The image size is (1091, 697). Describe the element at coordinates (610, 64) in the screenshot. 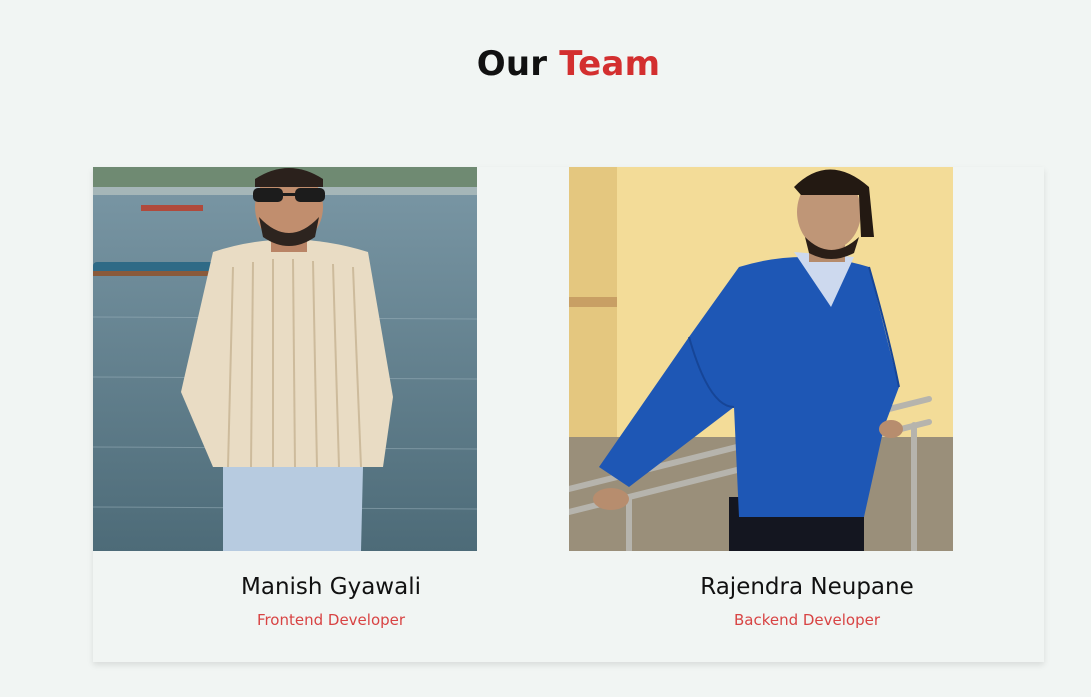

I see `section-title-accent: Team` at that location.